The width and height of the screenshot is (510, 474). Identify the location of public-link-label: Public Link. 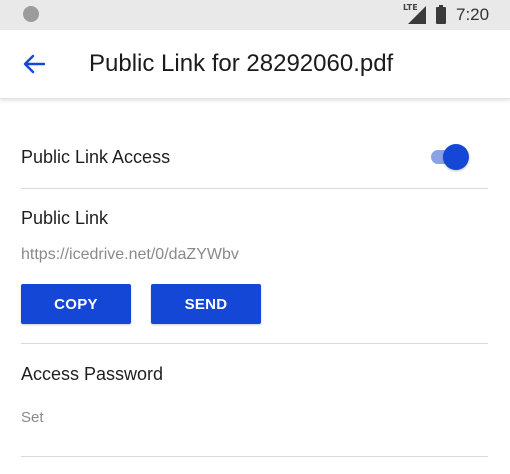
(65, 218).